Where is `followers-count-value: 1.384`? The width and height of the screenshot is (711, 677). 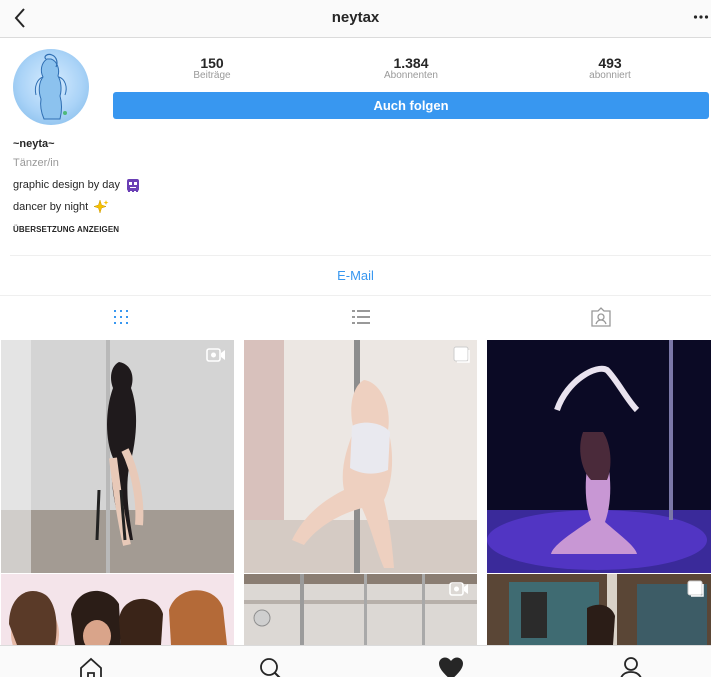
followers-count-value: 1.384 is located at coordinates (411, 63).